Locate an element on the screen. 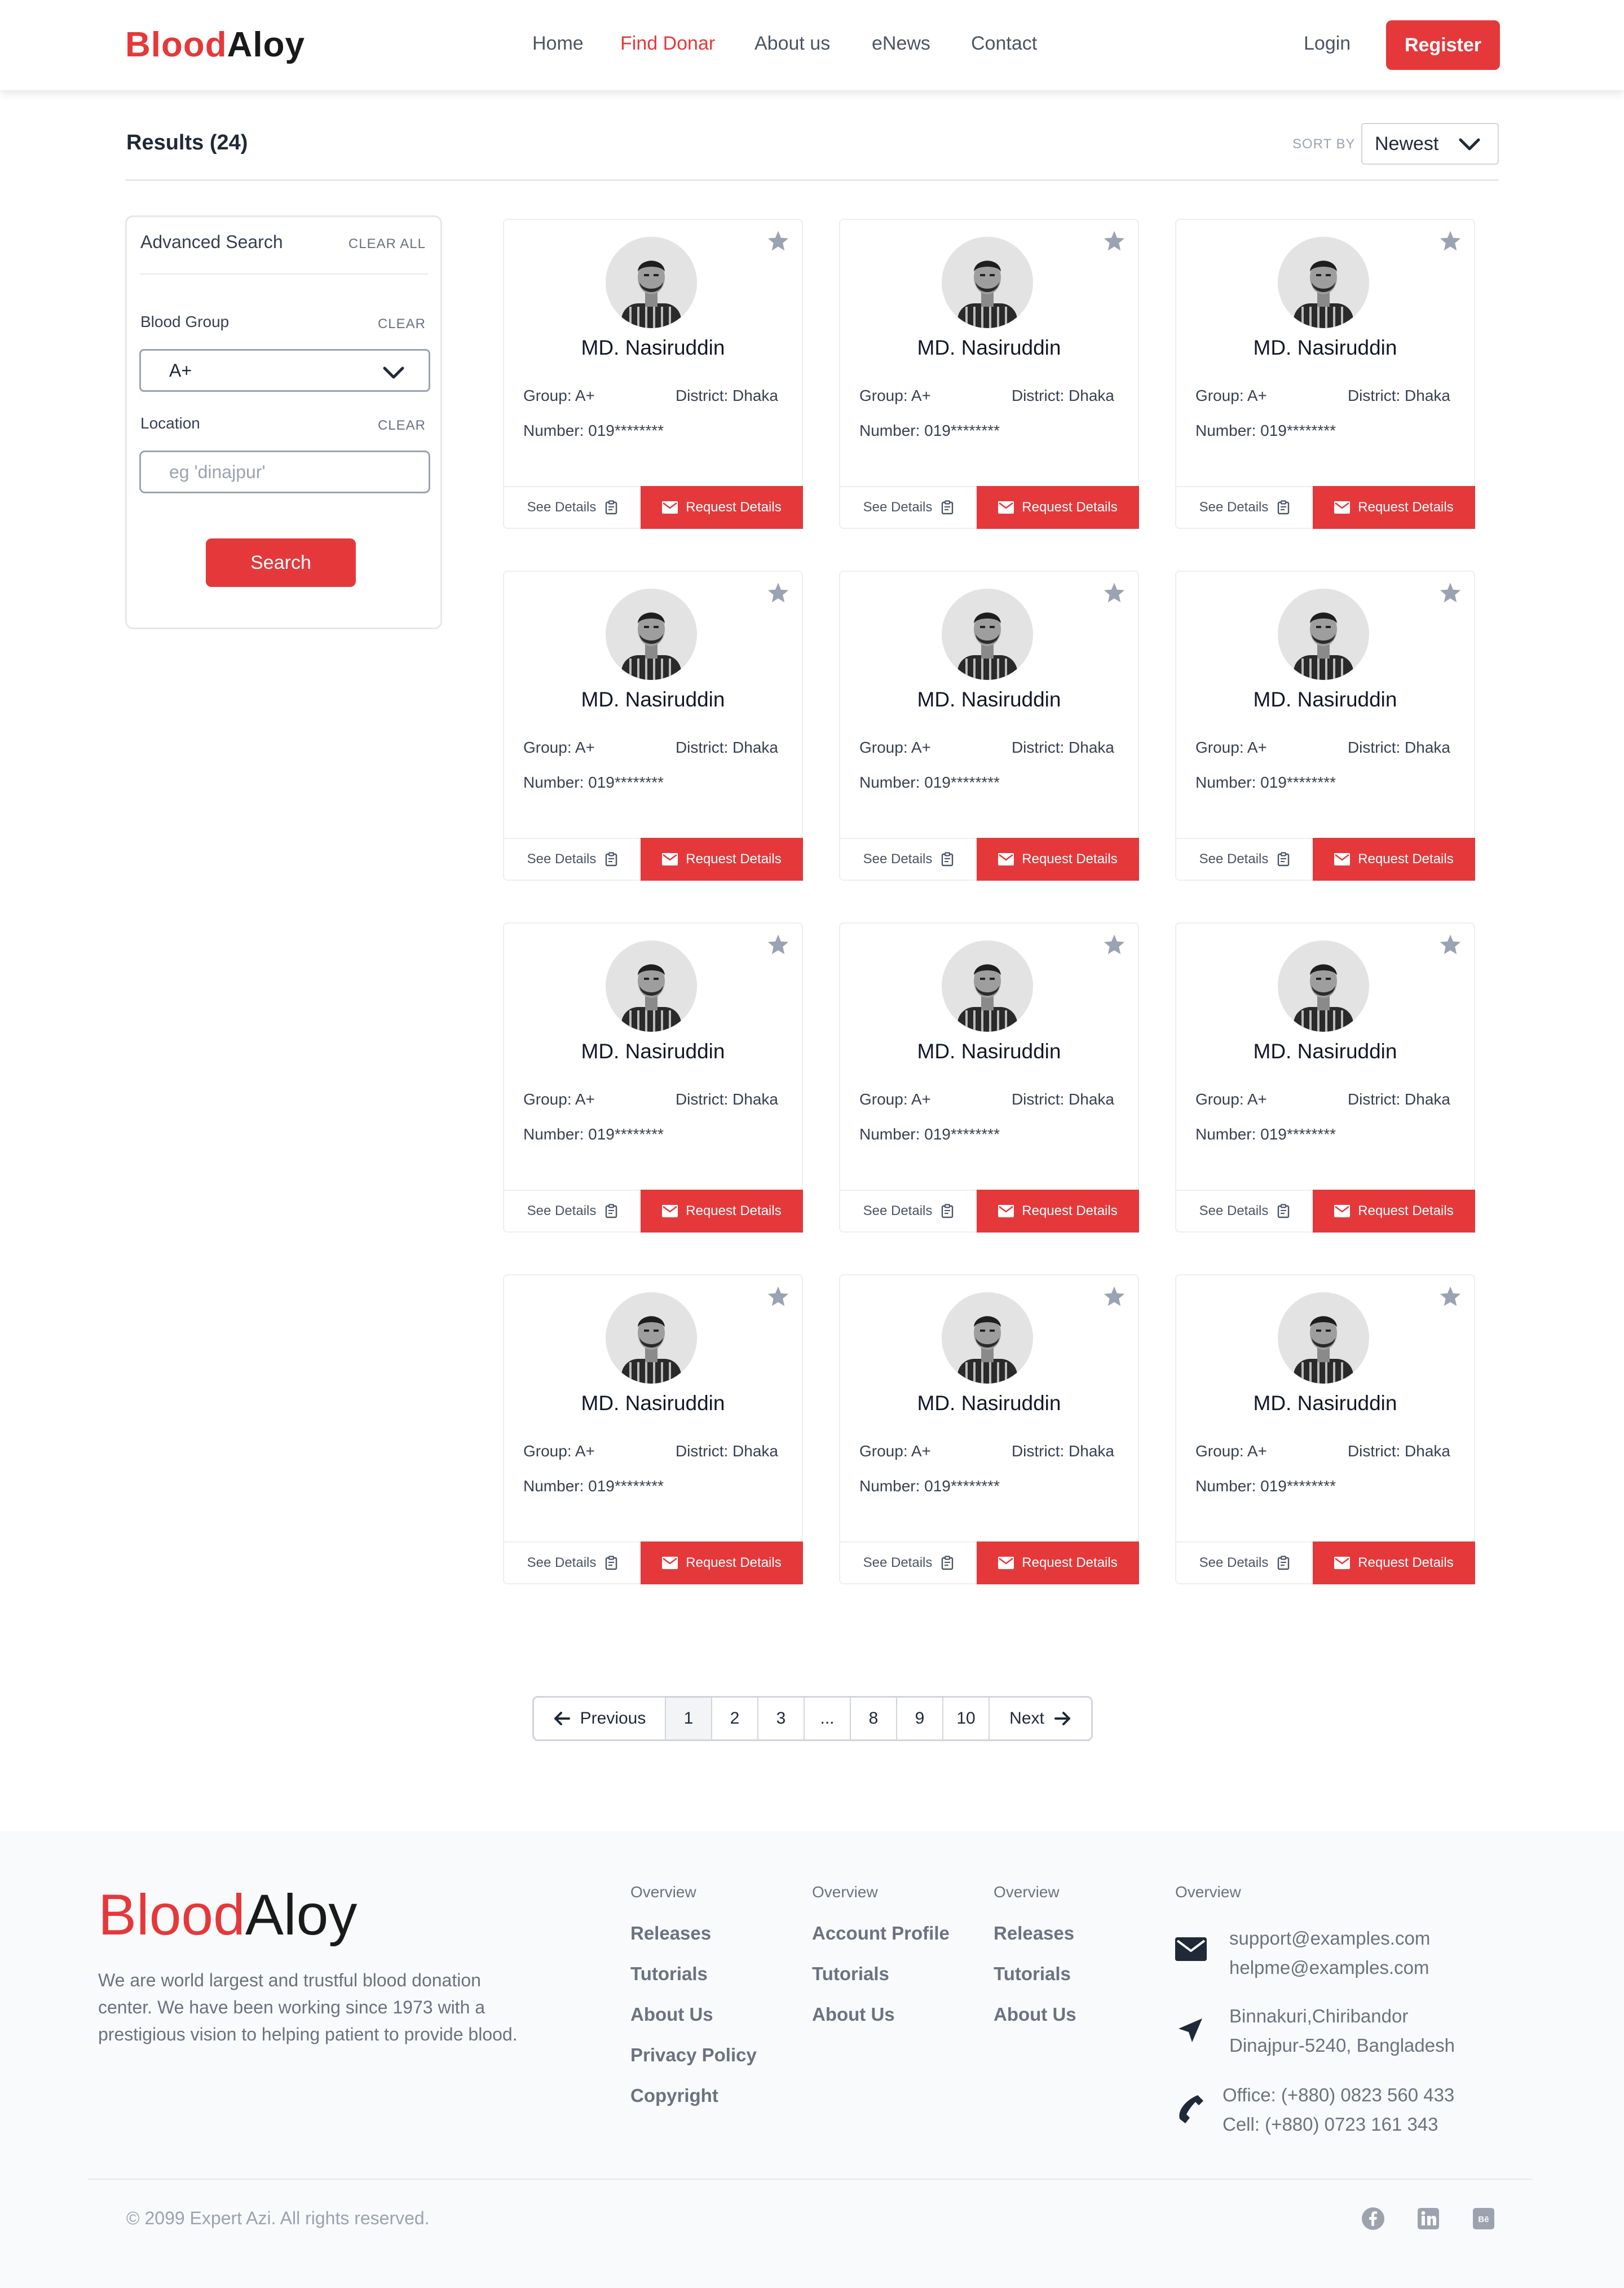 The height and width of the screenshot is (2288, 1624). see-details-label: See Details is located at coordinates (562, 1562).